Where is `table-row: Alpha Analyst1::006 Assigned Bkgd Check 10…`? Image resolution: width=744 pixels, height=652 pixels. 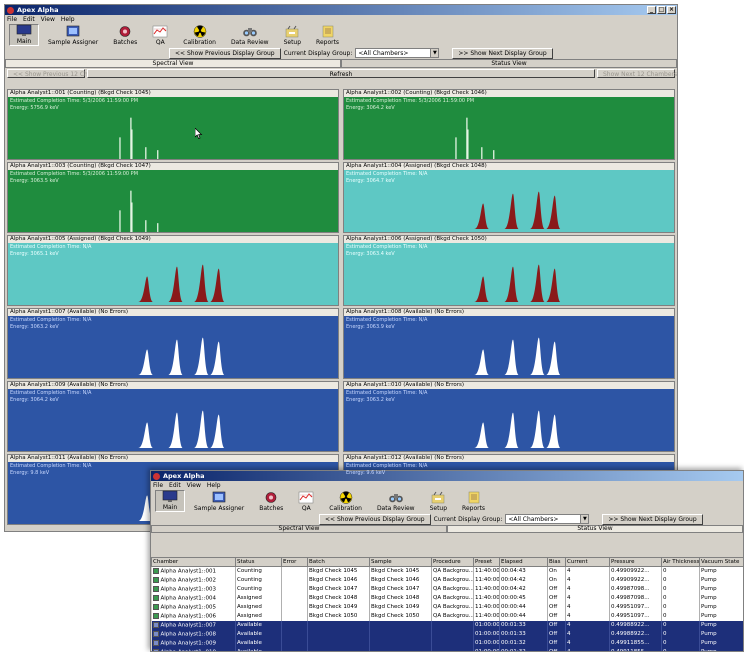 table-row: Alpha Analyst1::006 Assigned Bkgd Check 10… is located at coordinates (447, 616).